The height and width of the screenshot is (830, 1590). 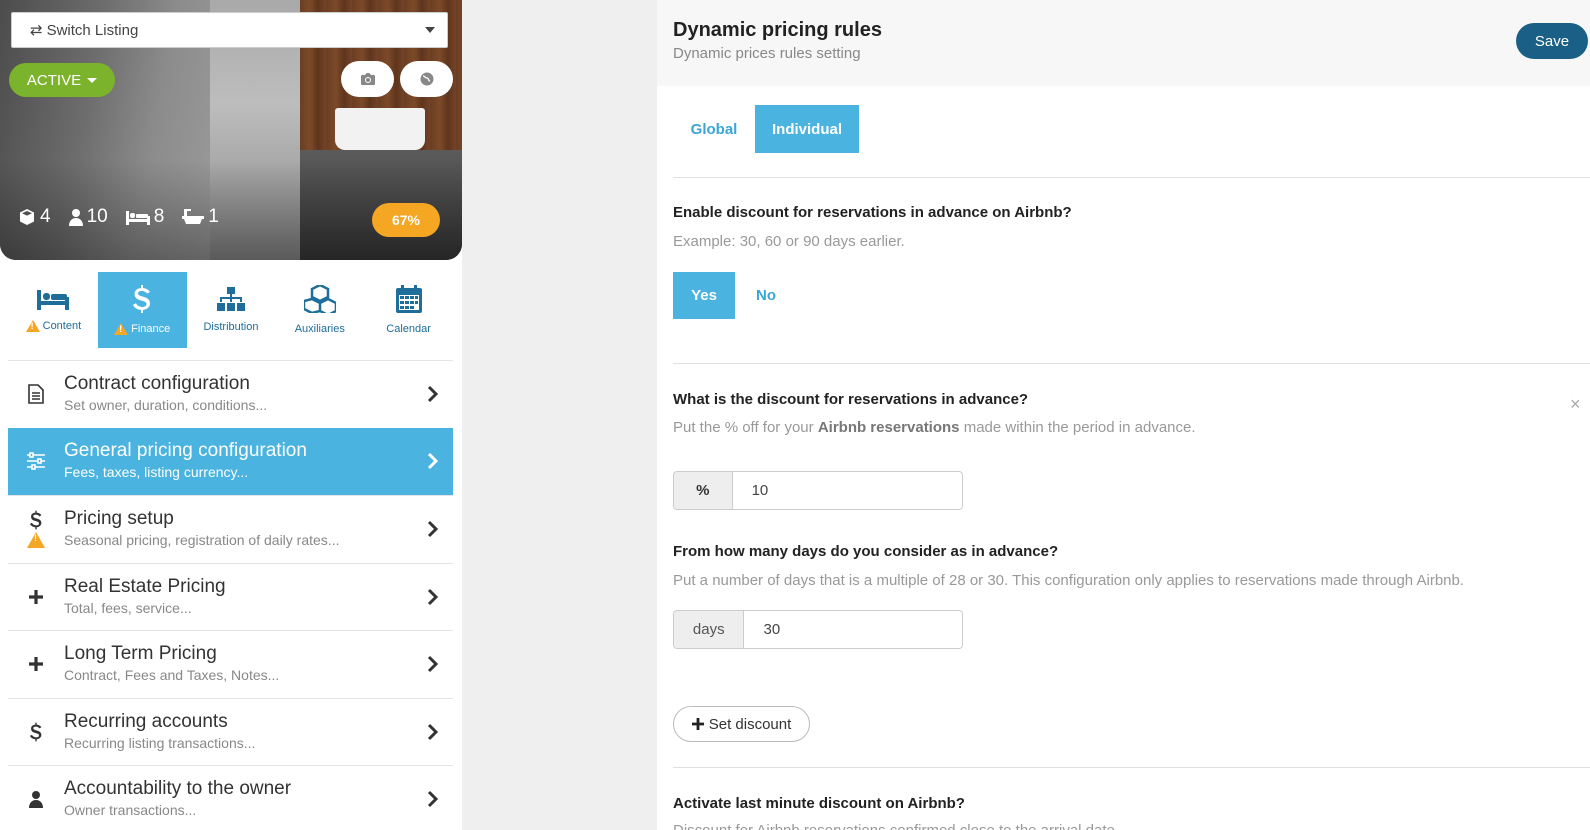 I want to click on module-tab-content: Content, so click(x=53, y=310).